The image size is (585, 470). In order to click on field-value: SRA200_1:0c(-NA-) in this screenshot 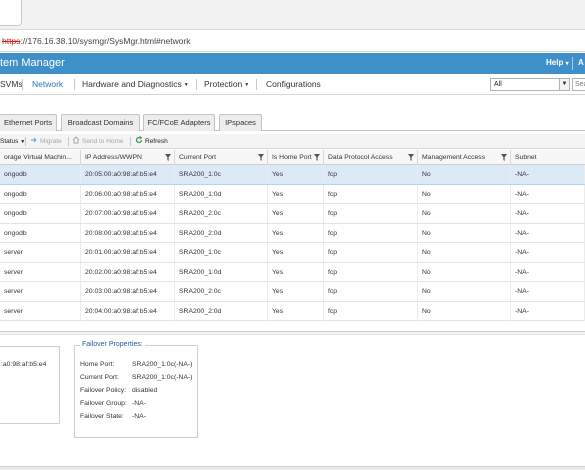, I will do `click(162, 364)`.